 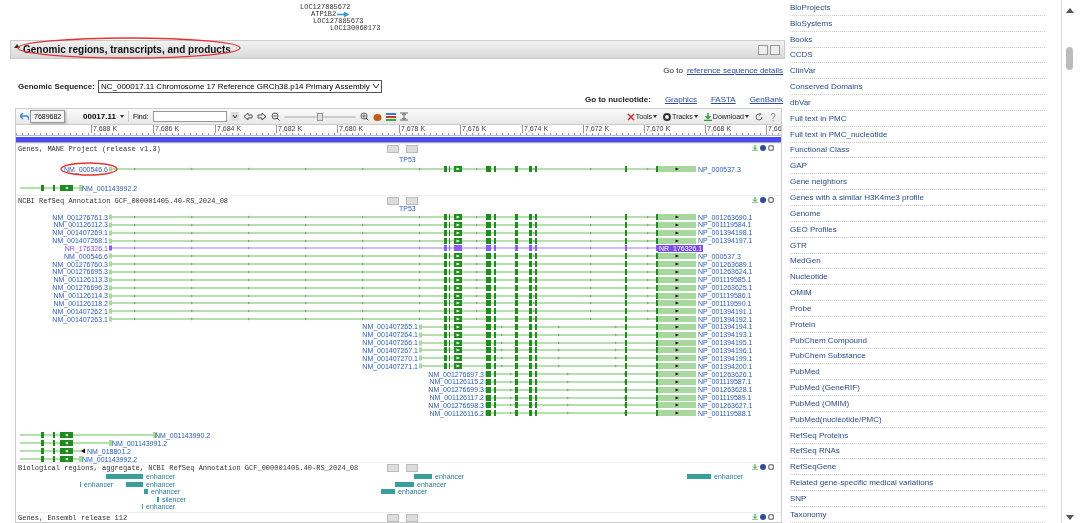 I want to click on zoom-slider, so click(x=319, y=116).